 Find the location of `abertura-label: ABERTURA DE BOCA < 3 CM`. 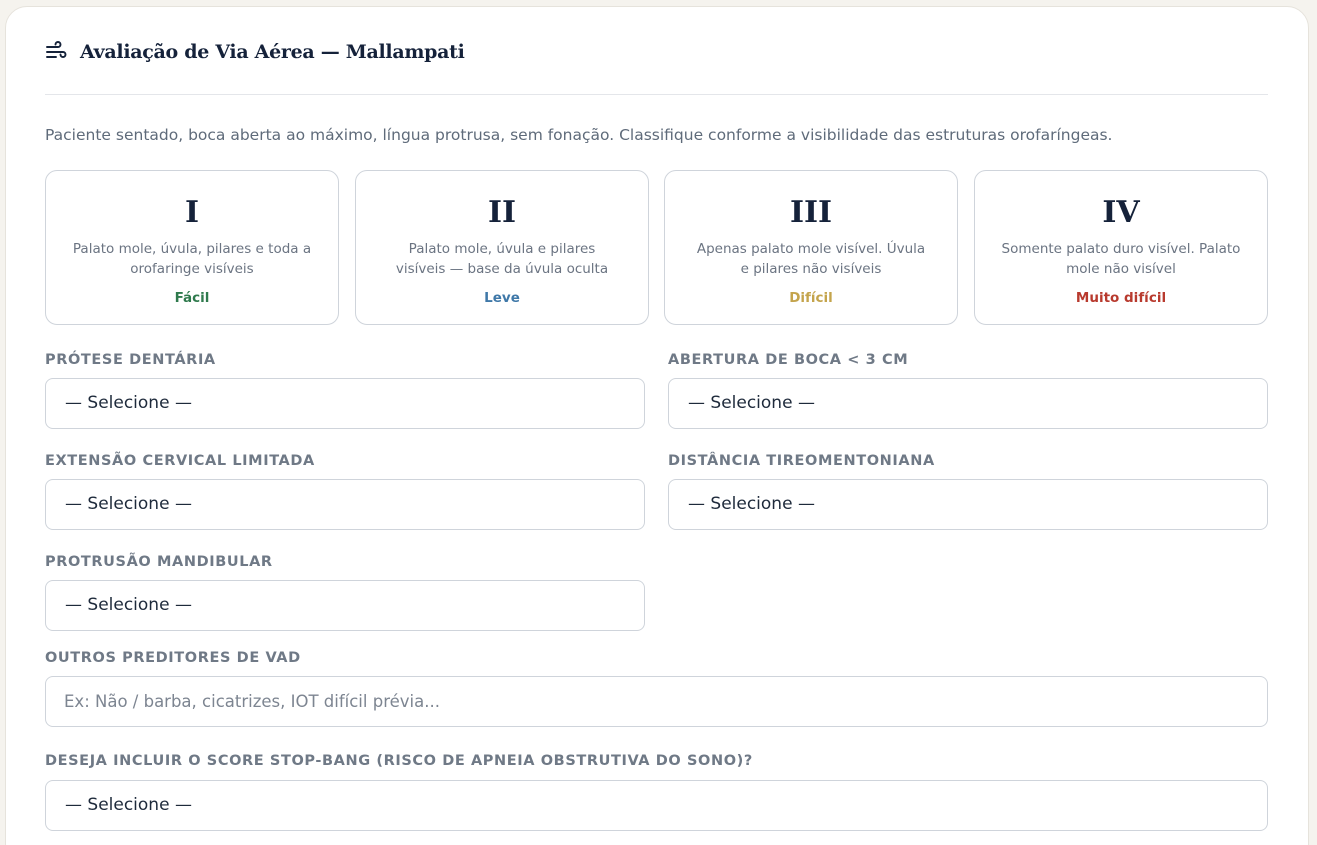

abertura-label: ABERTURA DE BOCA < 3 CM is located at coordinates (788, 360).